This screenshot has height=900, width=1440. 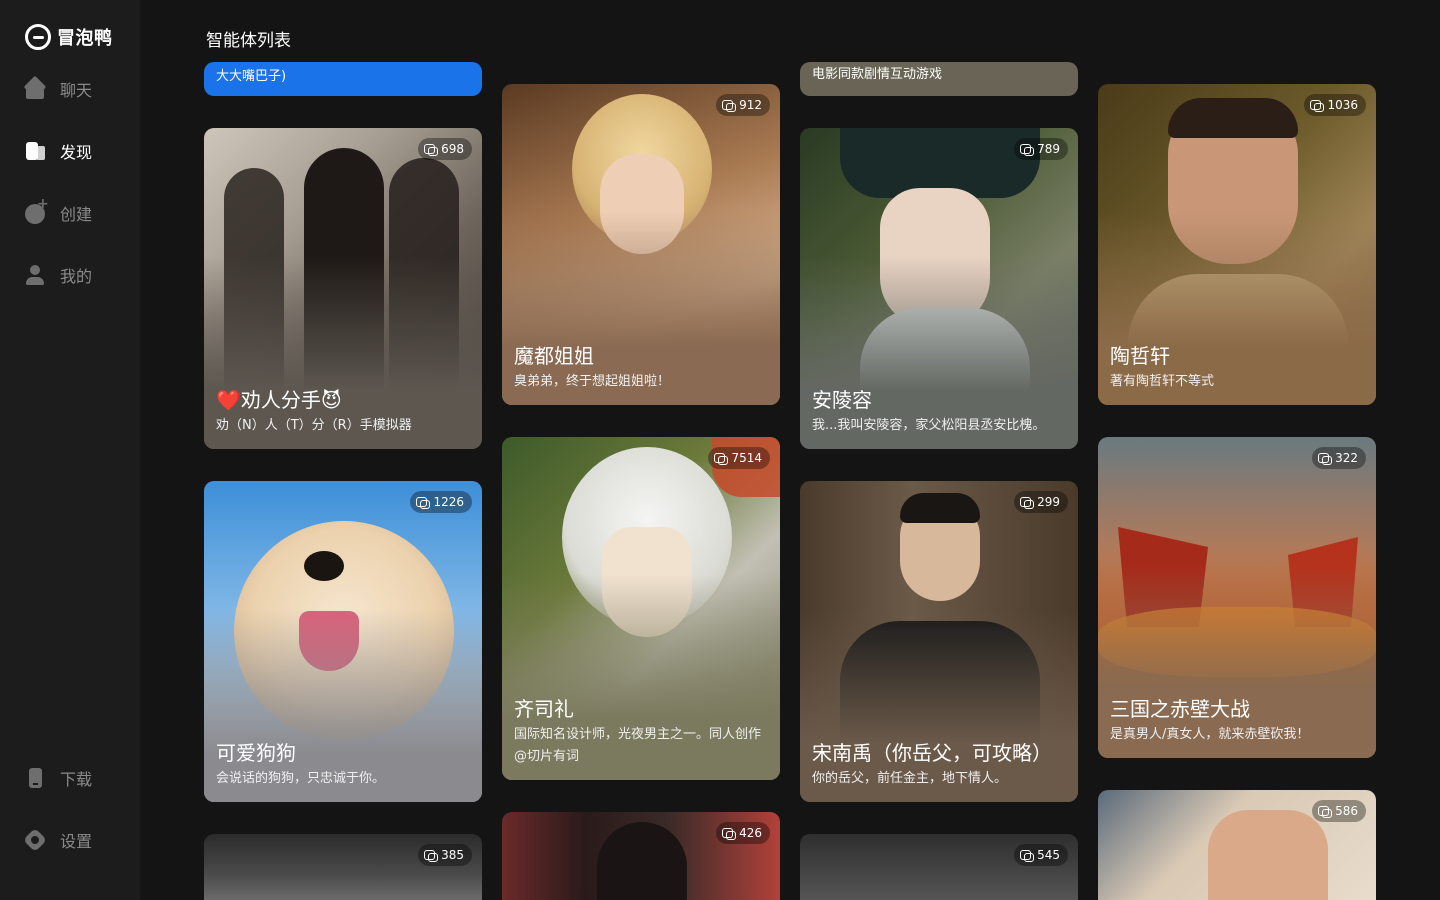 What do you see at coordinates (554, 356) in the screenshot?
I see `agent-card-name: 魔都姐姐` at bounding box center [554, 356].